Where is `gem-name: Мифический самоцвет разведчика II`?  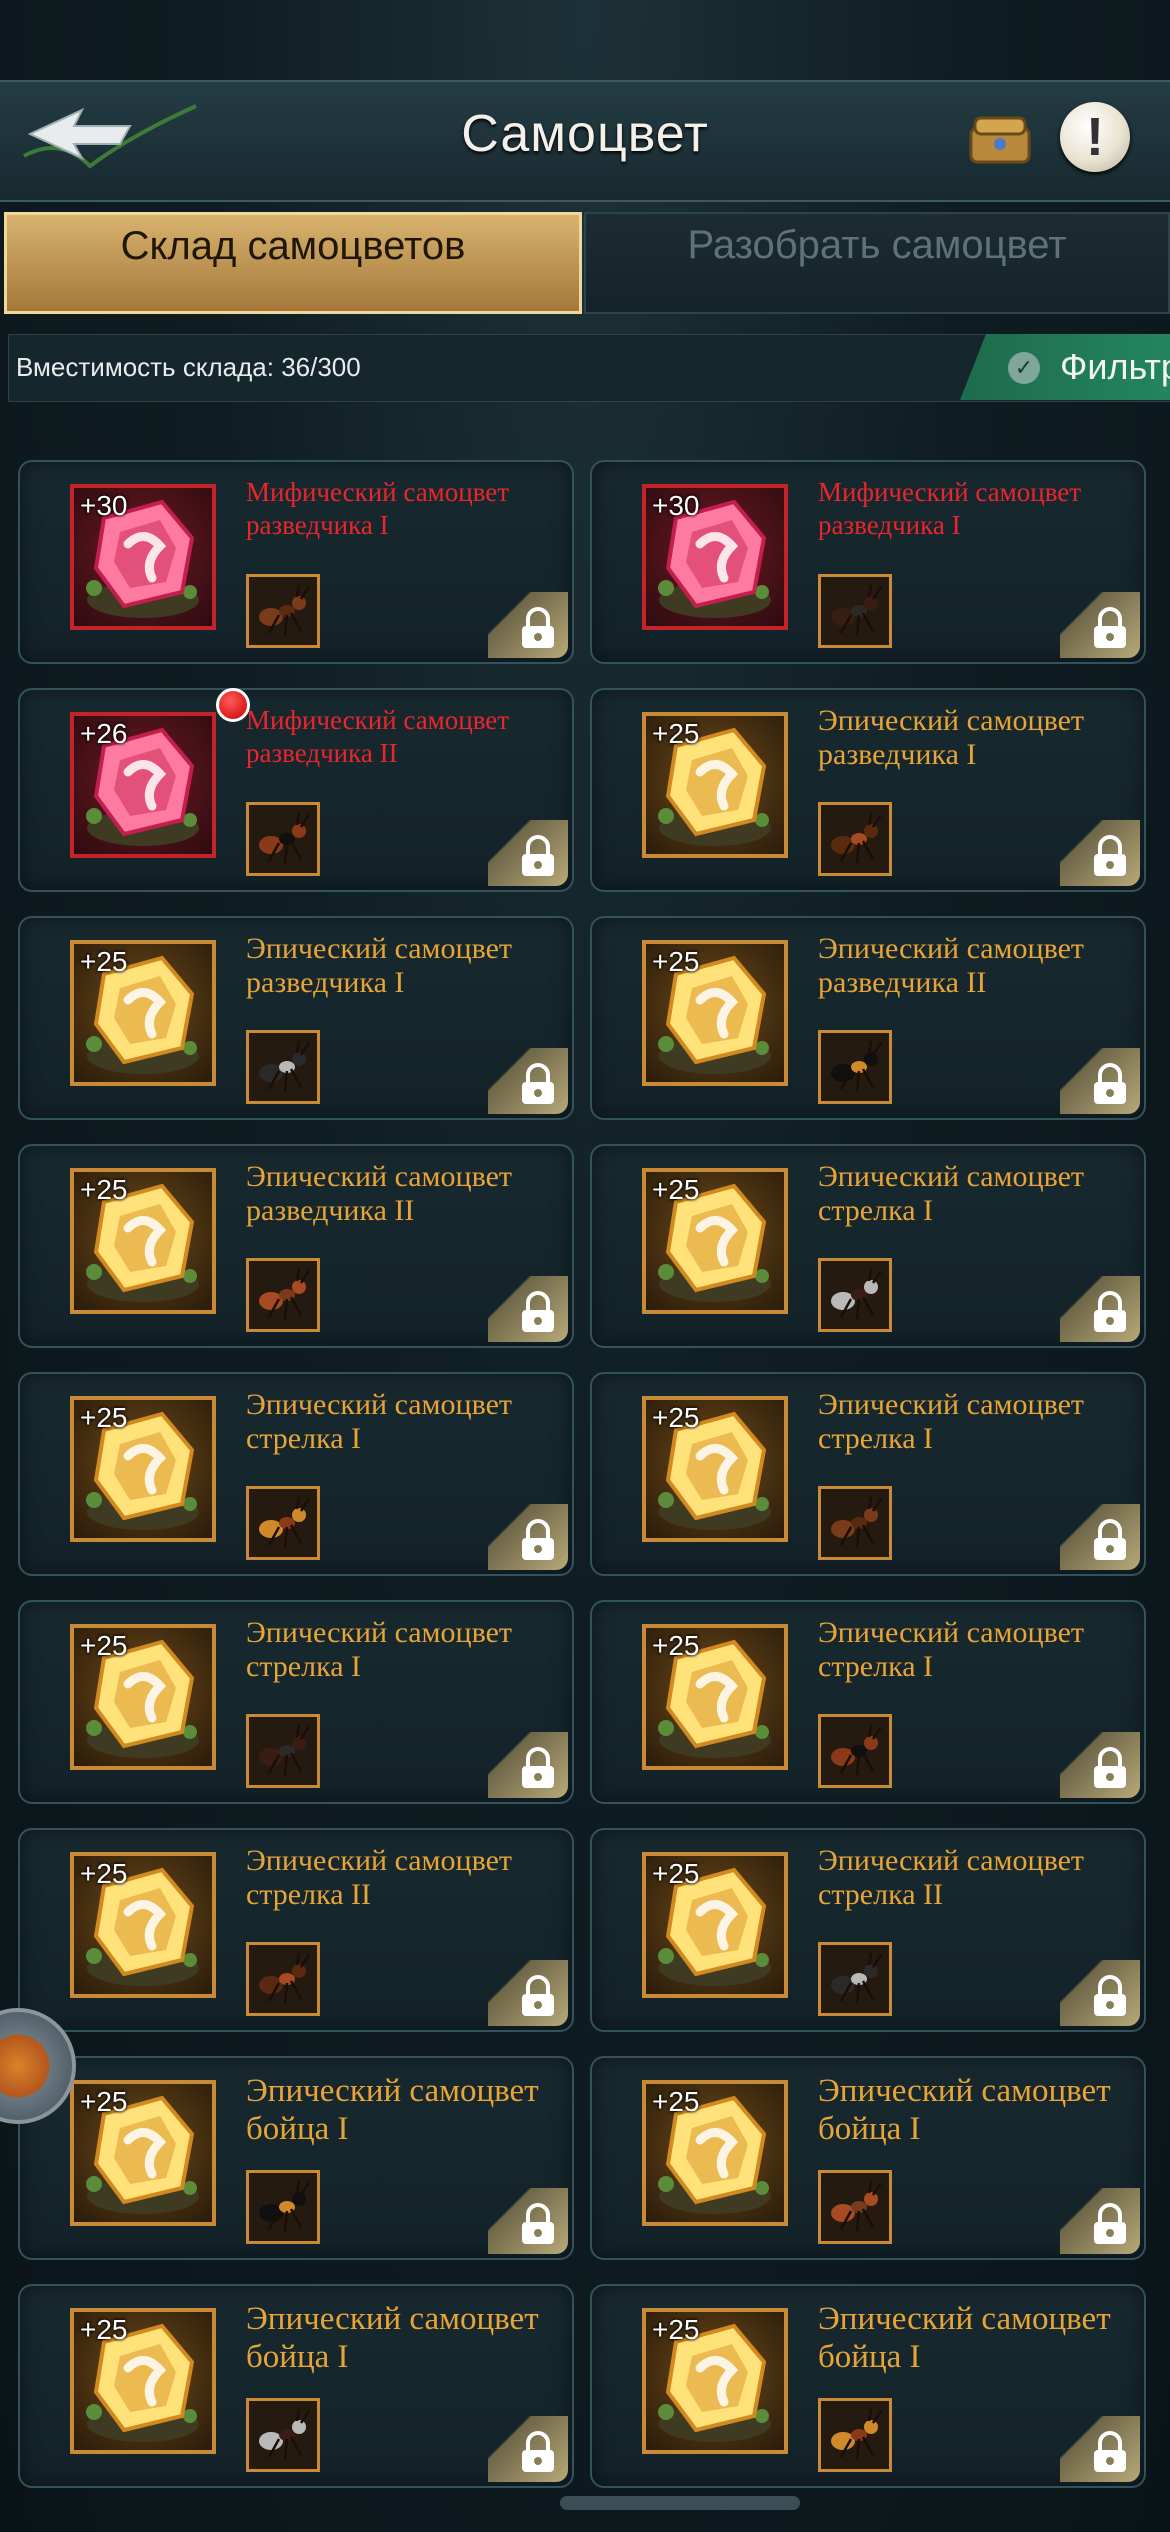 gem-name: Мифический самоцвет разведчика II is located at coordinates (378, 736).